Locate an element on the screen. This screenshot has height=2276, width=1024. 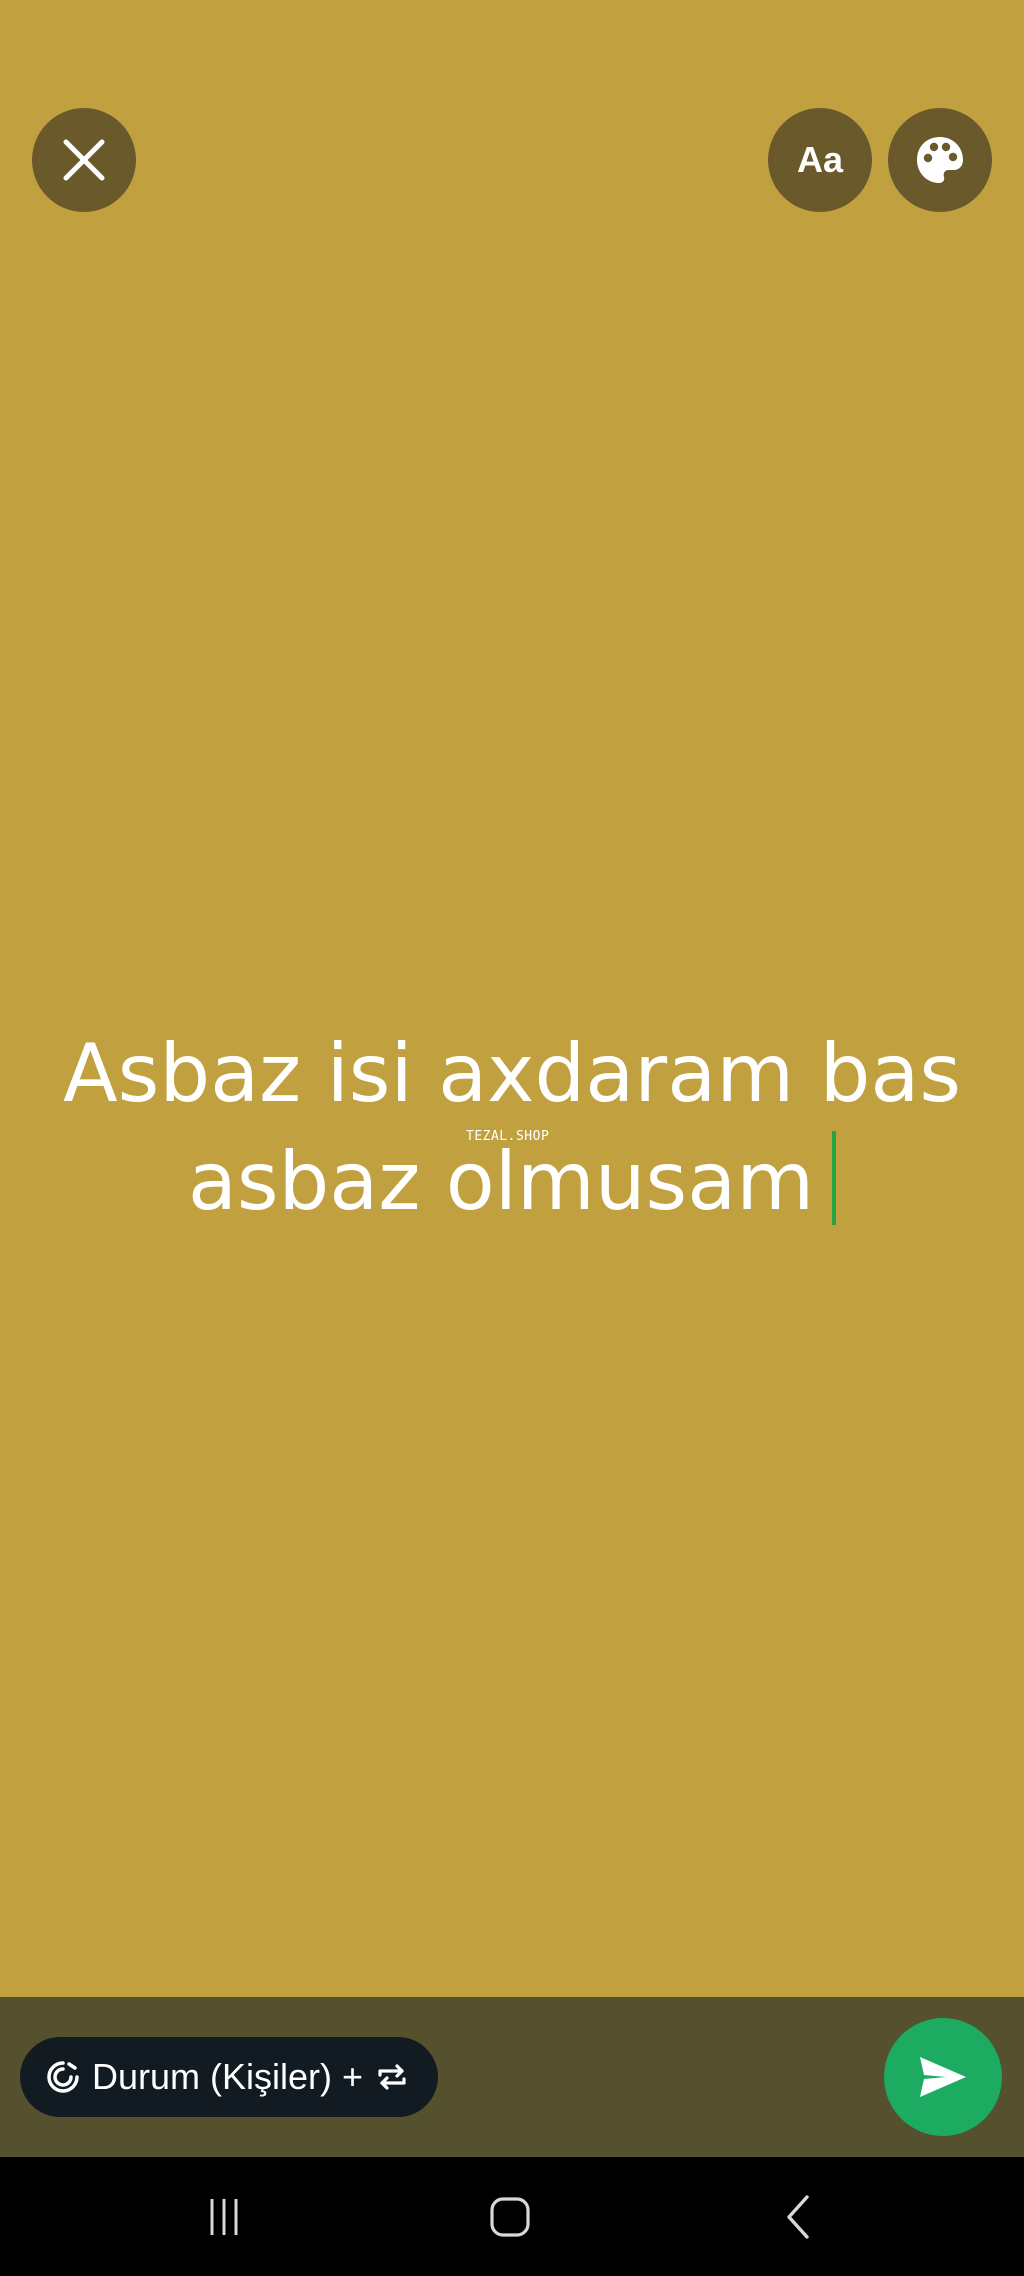
font-style-button: Aa is located at coordinates (820, 160).